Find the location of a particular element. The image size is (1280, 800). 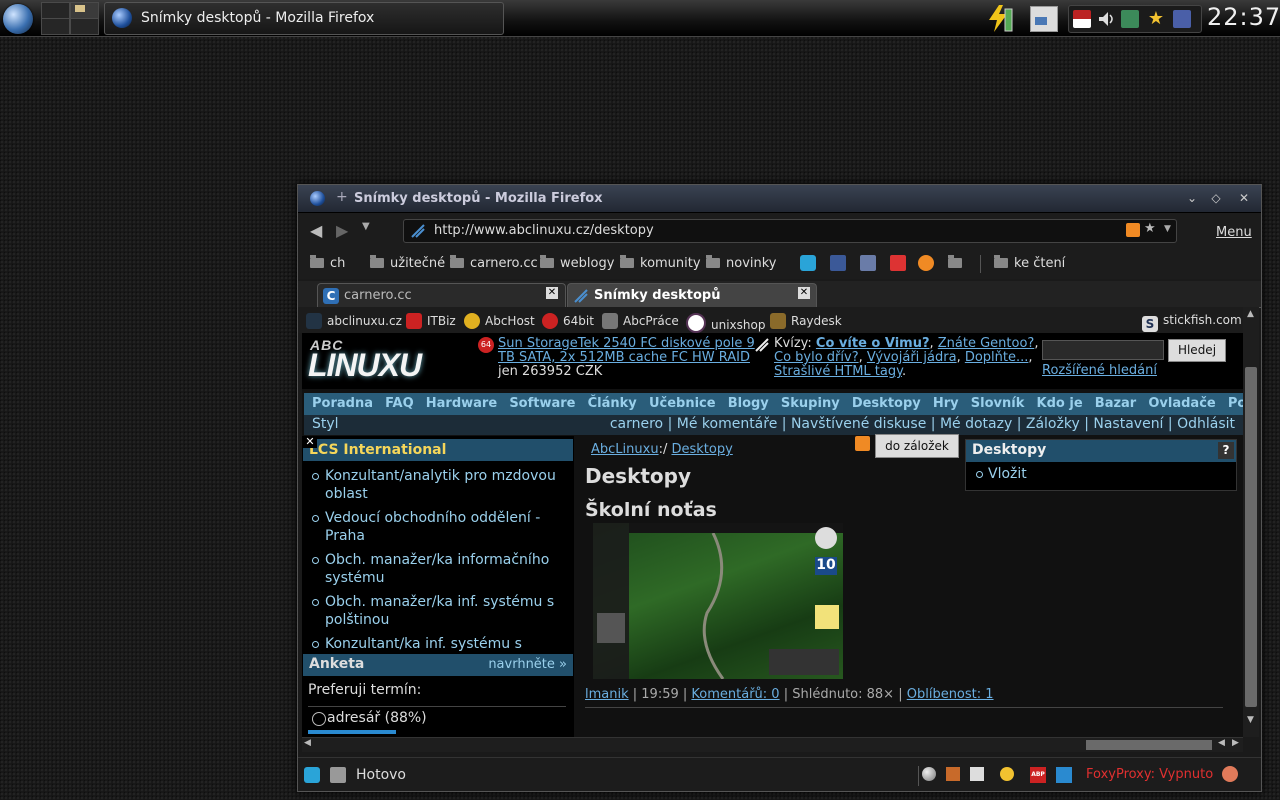

edit-icon is located at coordinates (977, 774).